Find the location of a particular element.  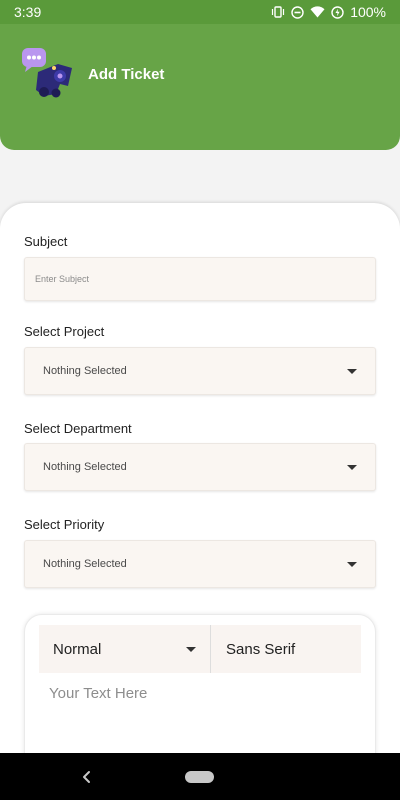

priority-select: Nothing Selected is located at coordinates (200, 564).